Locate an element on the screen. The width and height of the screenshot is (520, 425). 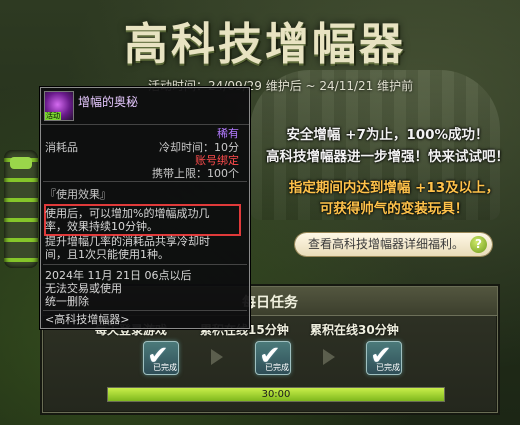
effect-line-3: 提升增幅几率的消耗品共享冷却时 is located at coordinates (127, 241).